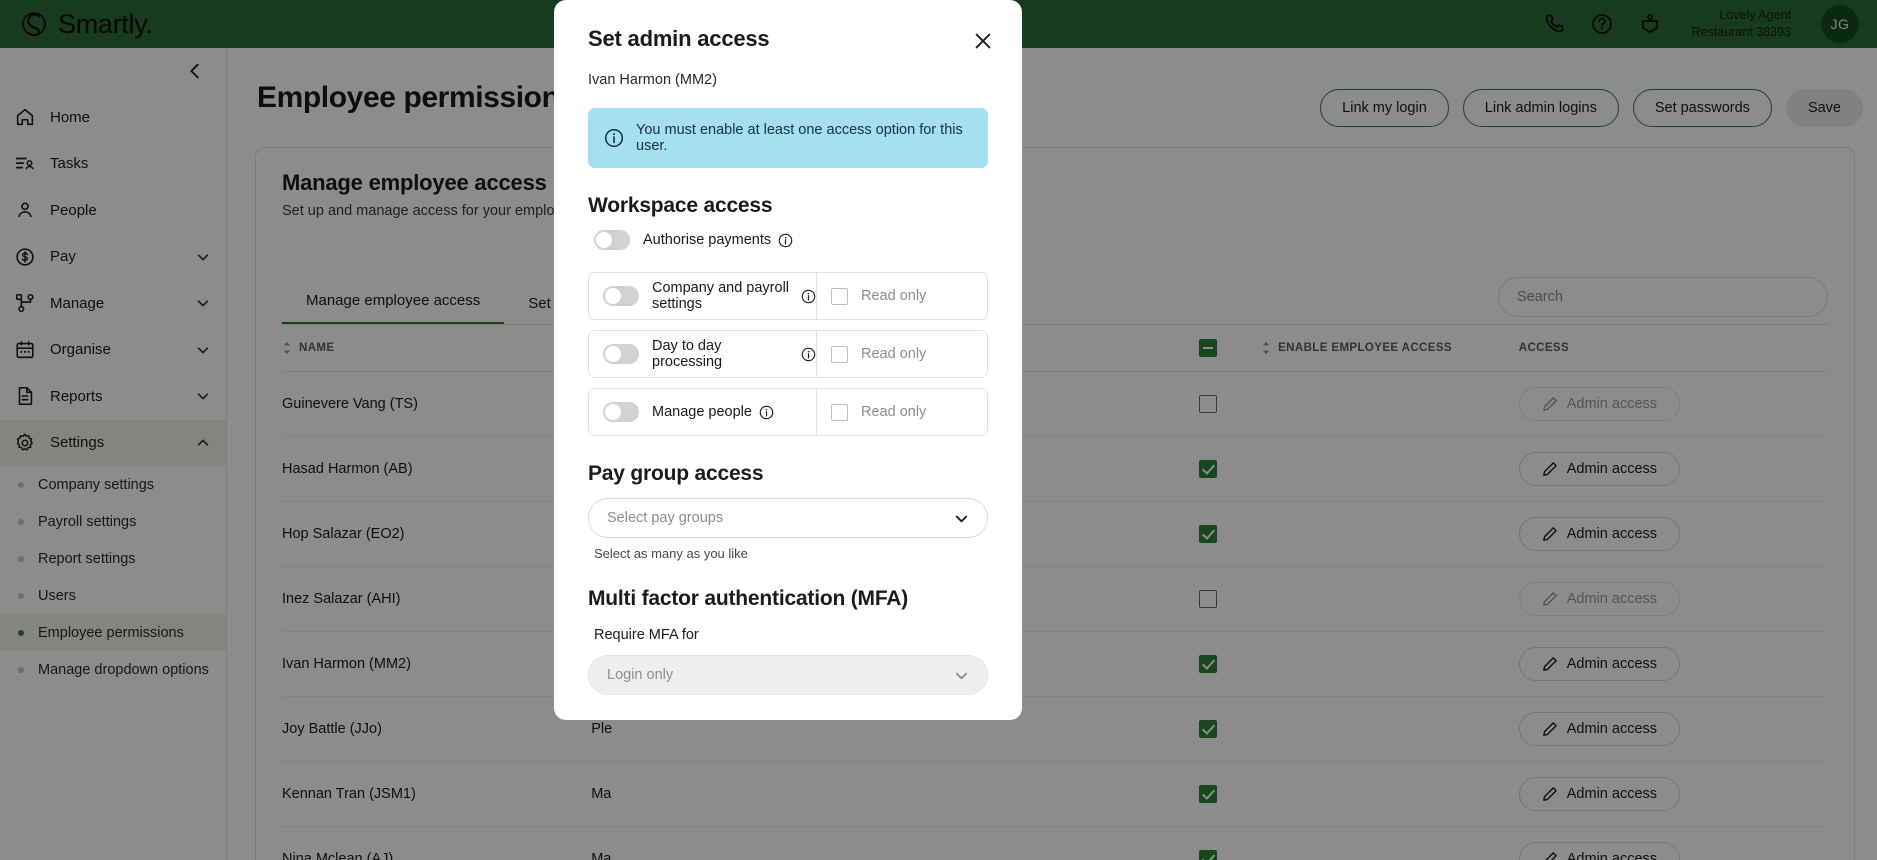 The width and height of the screenshot is (1877, 860). Describe the element at coordinates (665, 518) in the screenshot. I see `pay-groups-placeholder: Select pay groups` at that location.